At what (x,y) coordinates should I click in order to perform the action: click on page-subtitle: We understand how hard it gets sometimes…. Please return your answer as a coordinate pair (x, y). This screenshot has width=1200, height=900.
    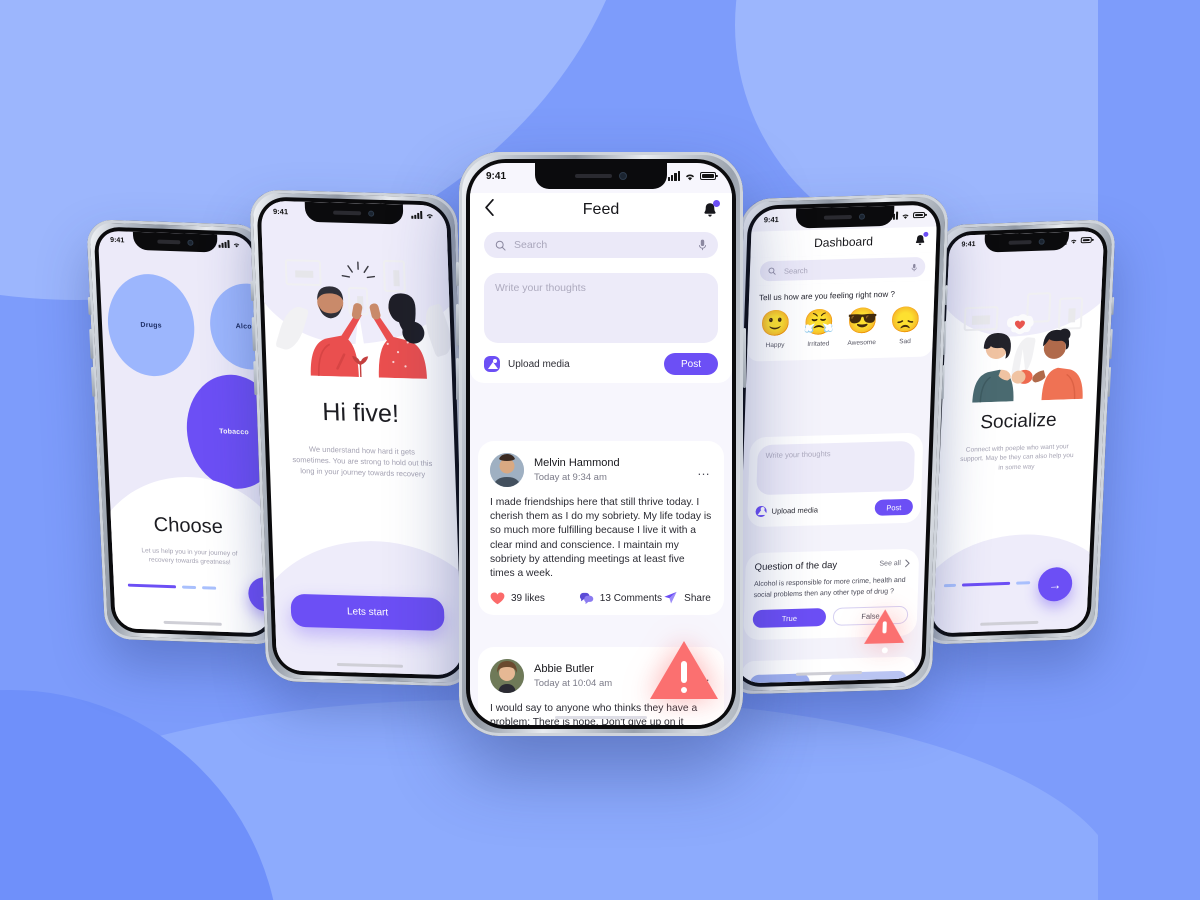
    Looking at the image, I should click on (362, 461).